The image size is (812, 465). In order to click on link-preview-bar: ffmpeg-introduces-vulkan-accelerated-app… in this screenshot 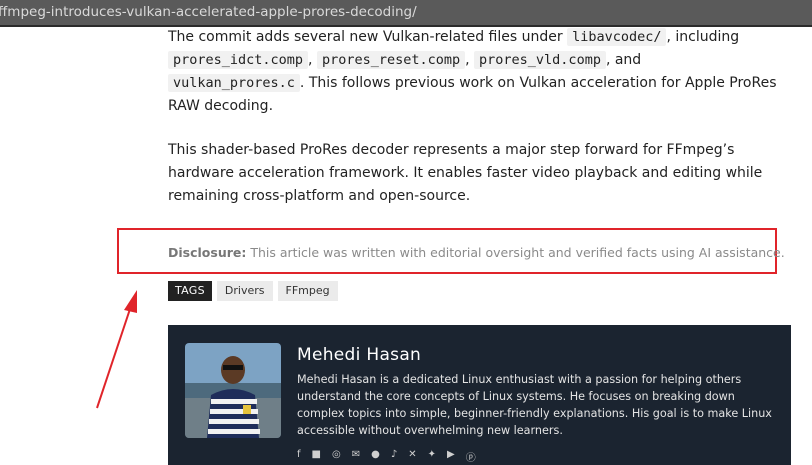, I will do `click(406, 13)`.